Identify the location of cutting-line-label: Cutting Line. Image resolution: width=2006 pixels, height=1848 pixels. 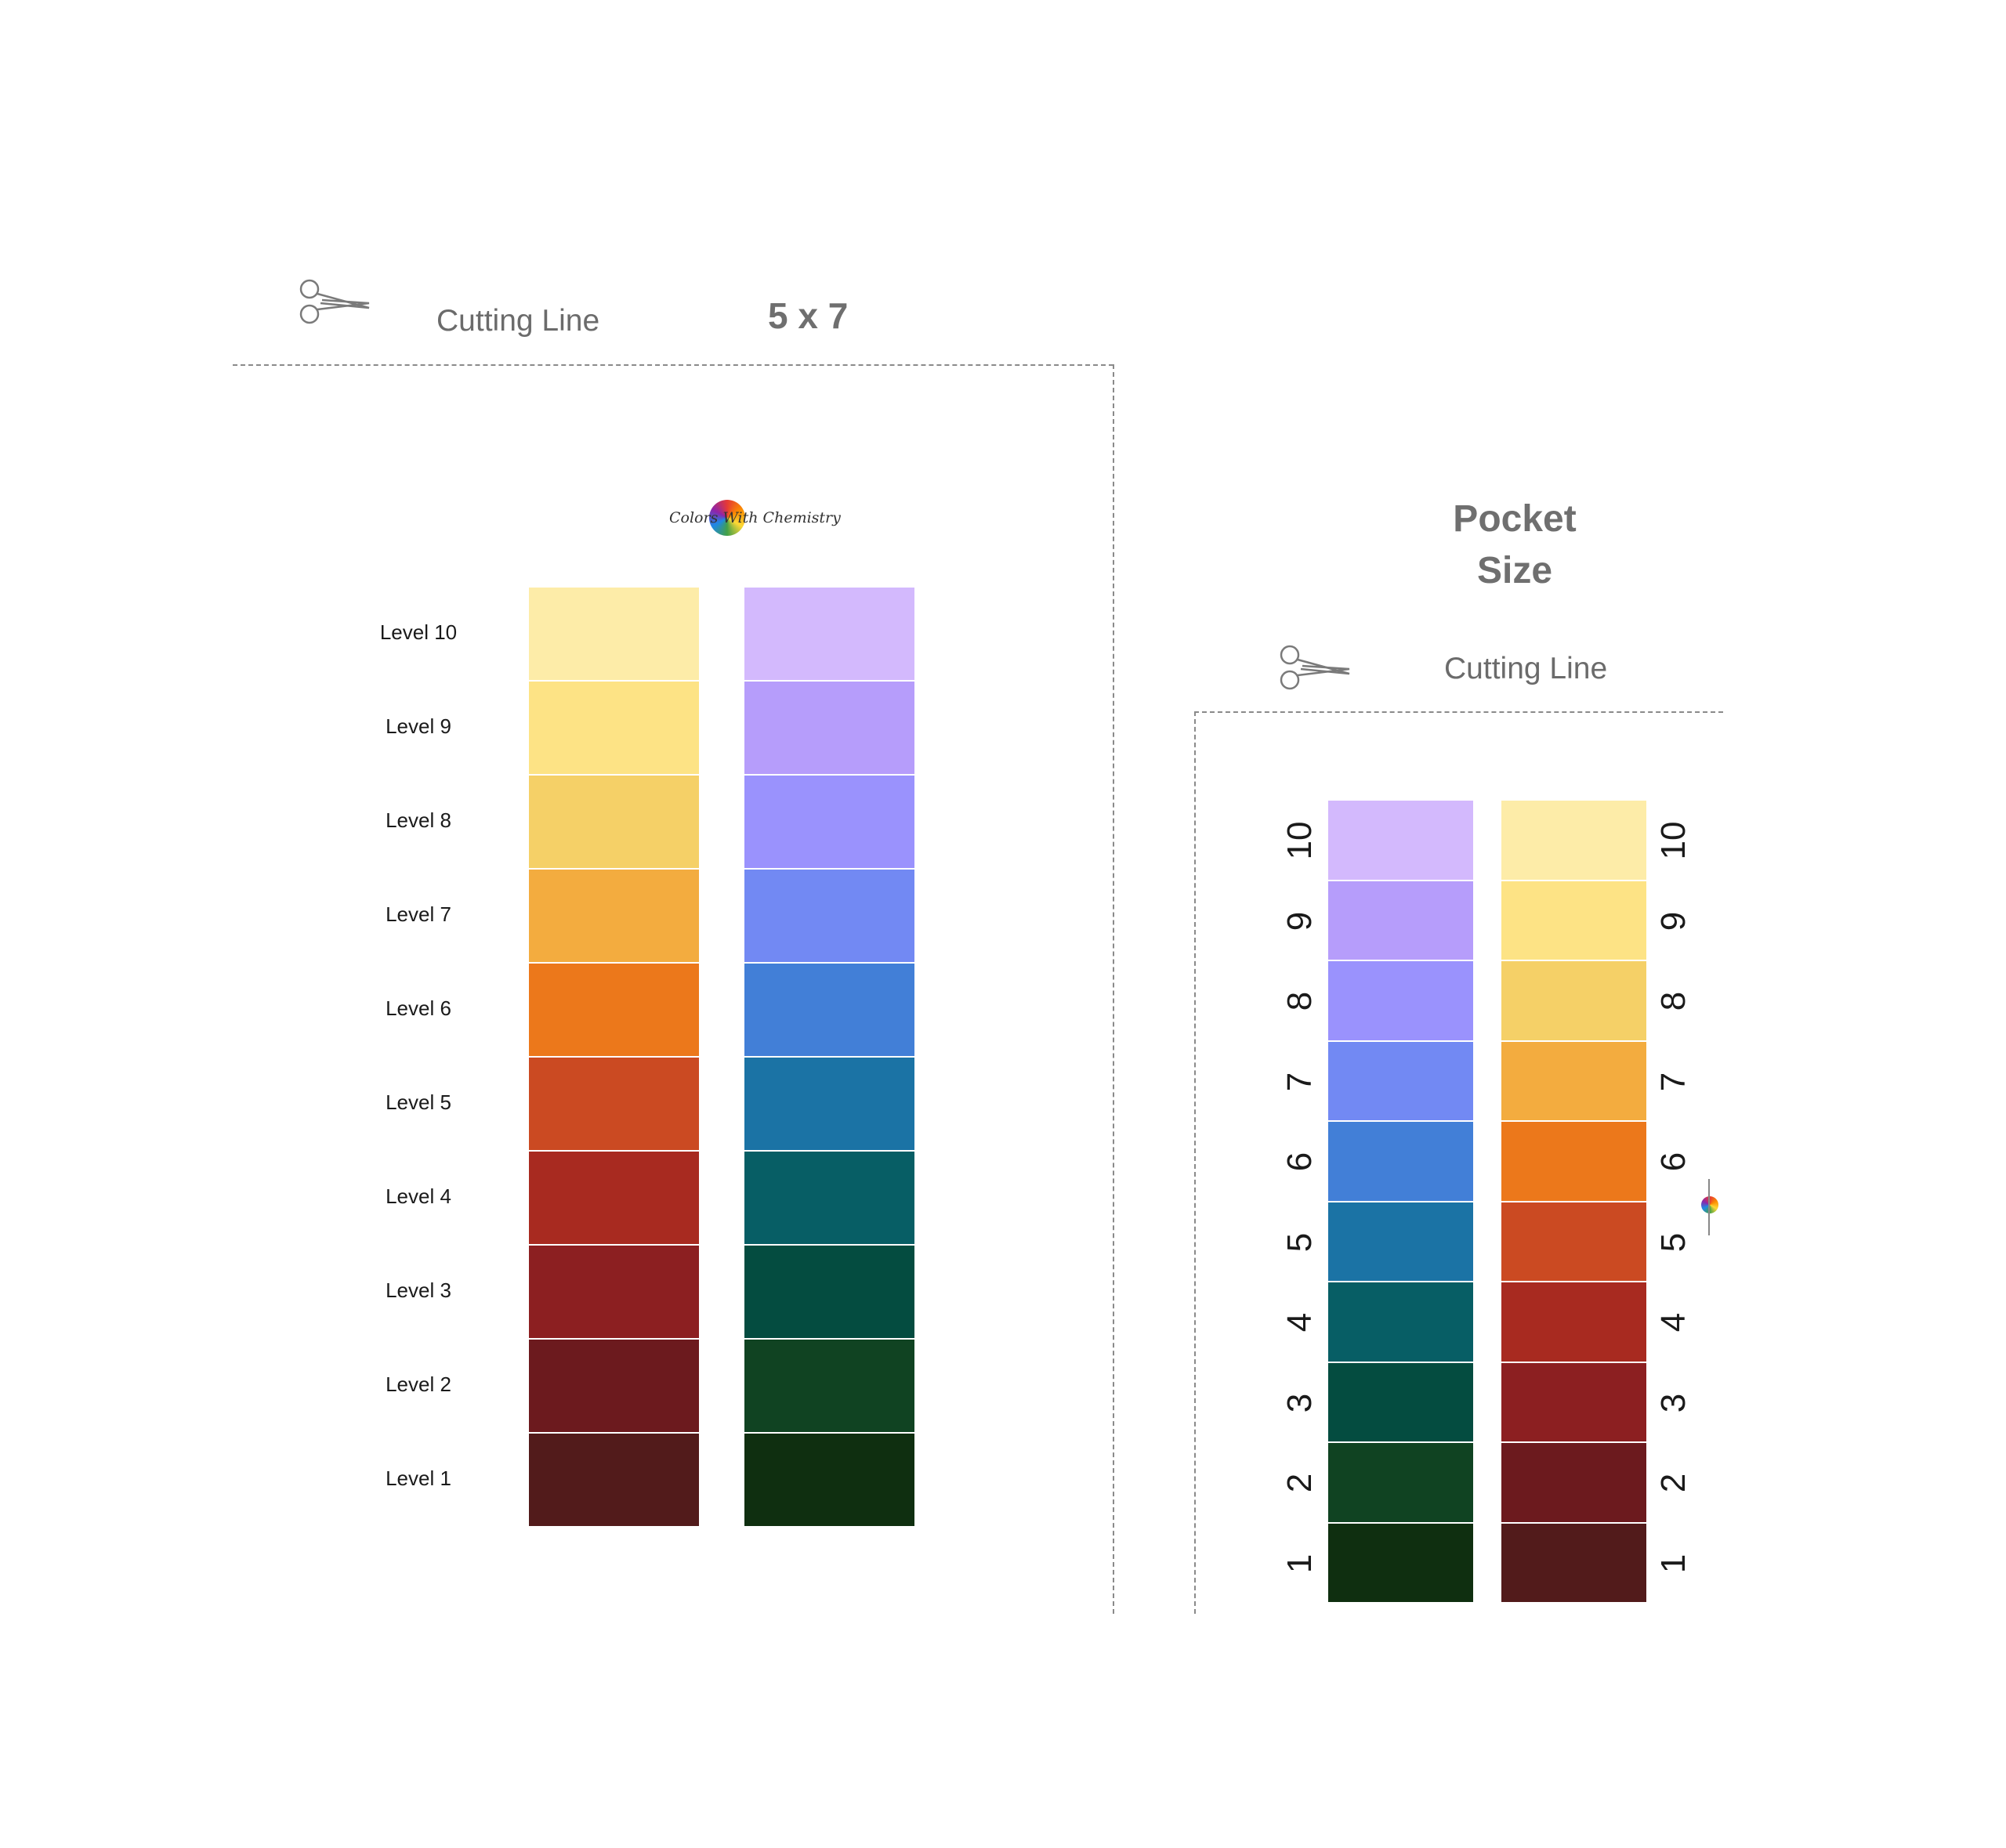
(518, 321).